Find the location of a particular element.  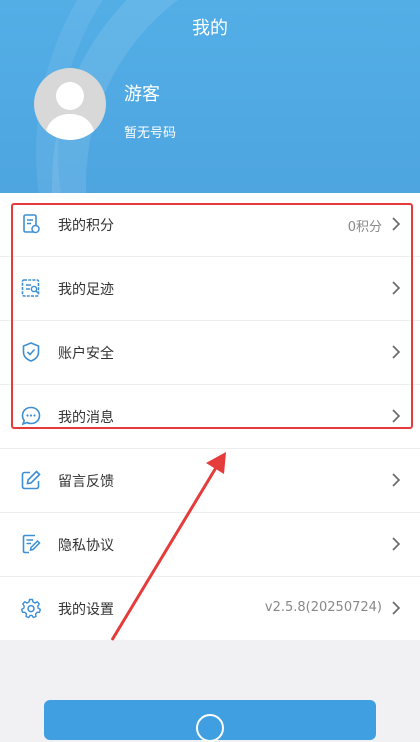

message-bubble-icon is located at coordinates (31, 416).